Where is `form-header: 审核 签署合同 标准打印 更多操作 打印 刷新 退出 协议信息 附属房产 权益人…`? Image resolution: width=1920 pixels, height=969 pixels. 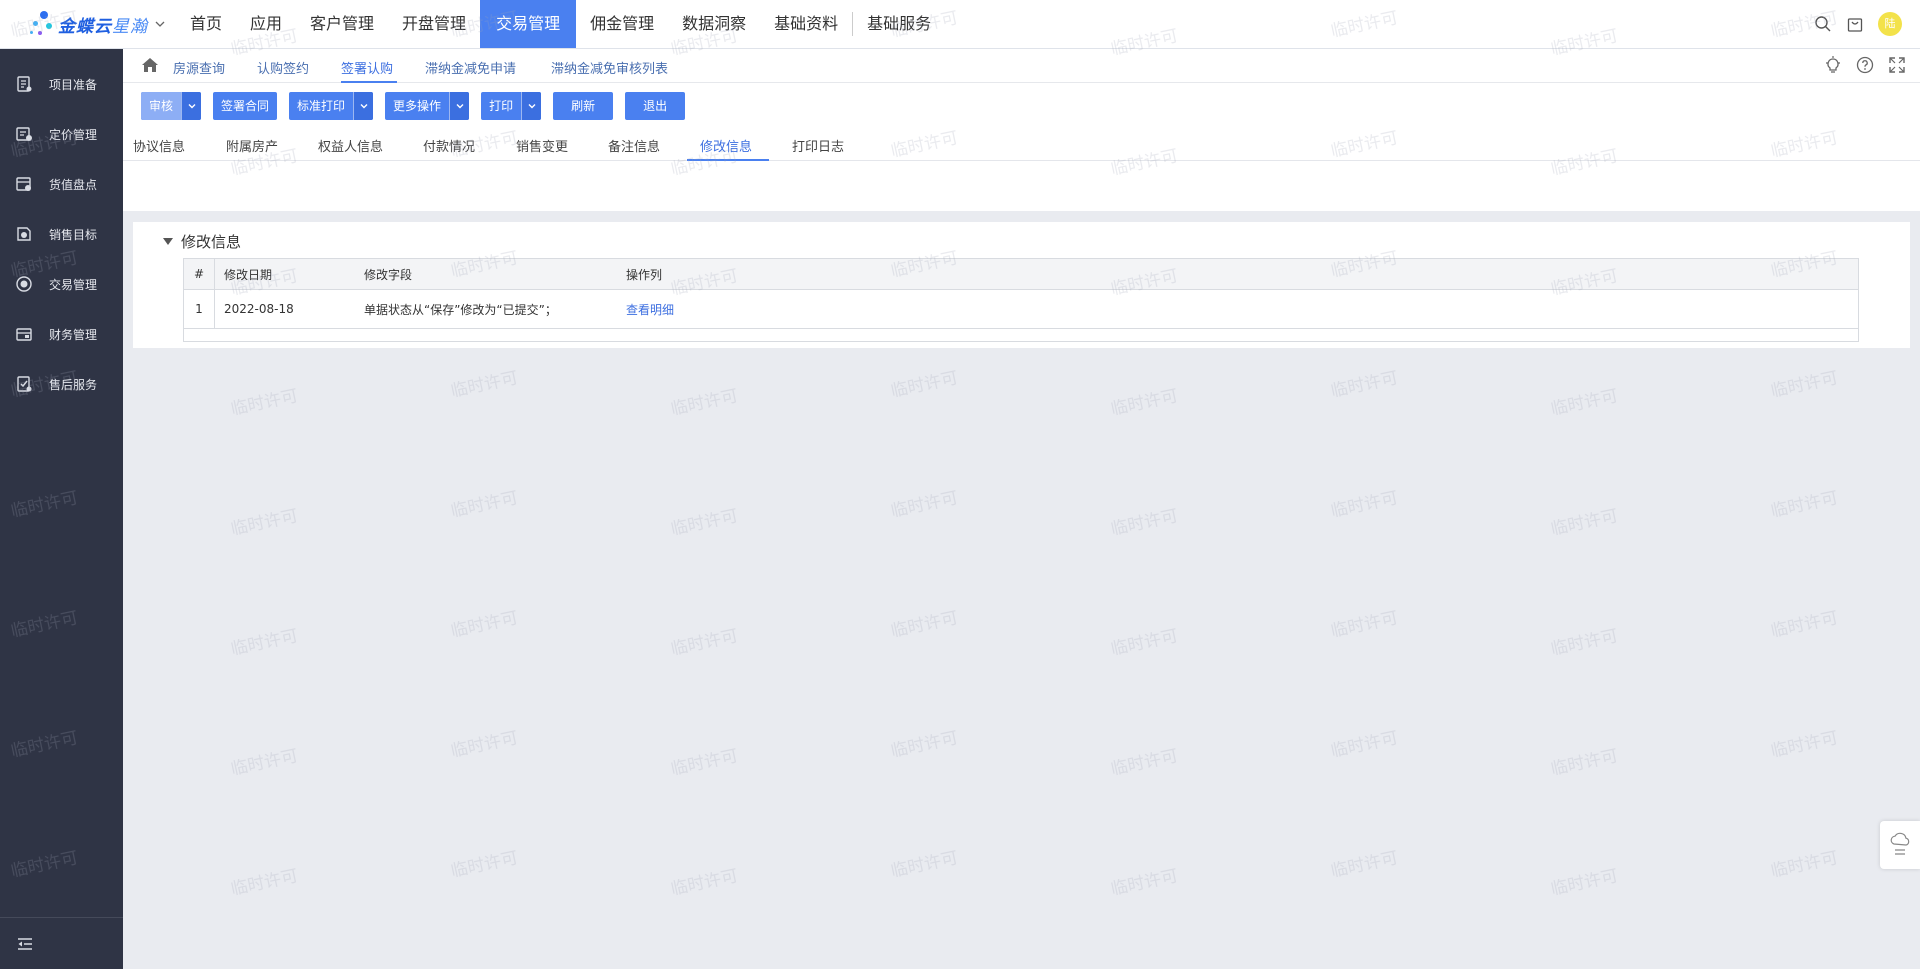
form-header: 审核 签署合同 标准打印 更多操作 打印 刷新 退出 协议信息 附属房产 权益人… is located at coordinates (1021, 147).